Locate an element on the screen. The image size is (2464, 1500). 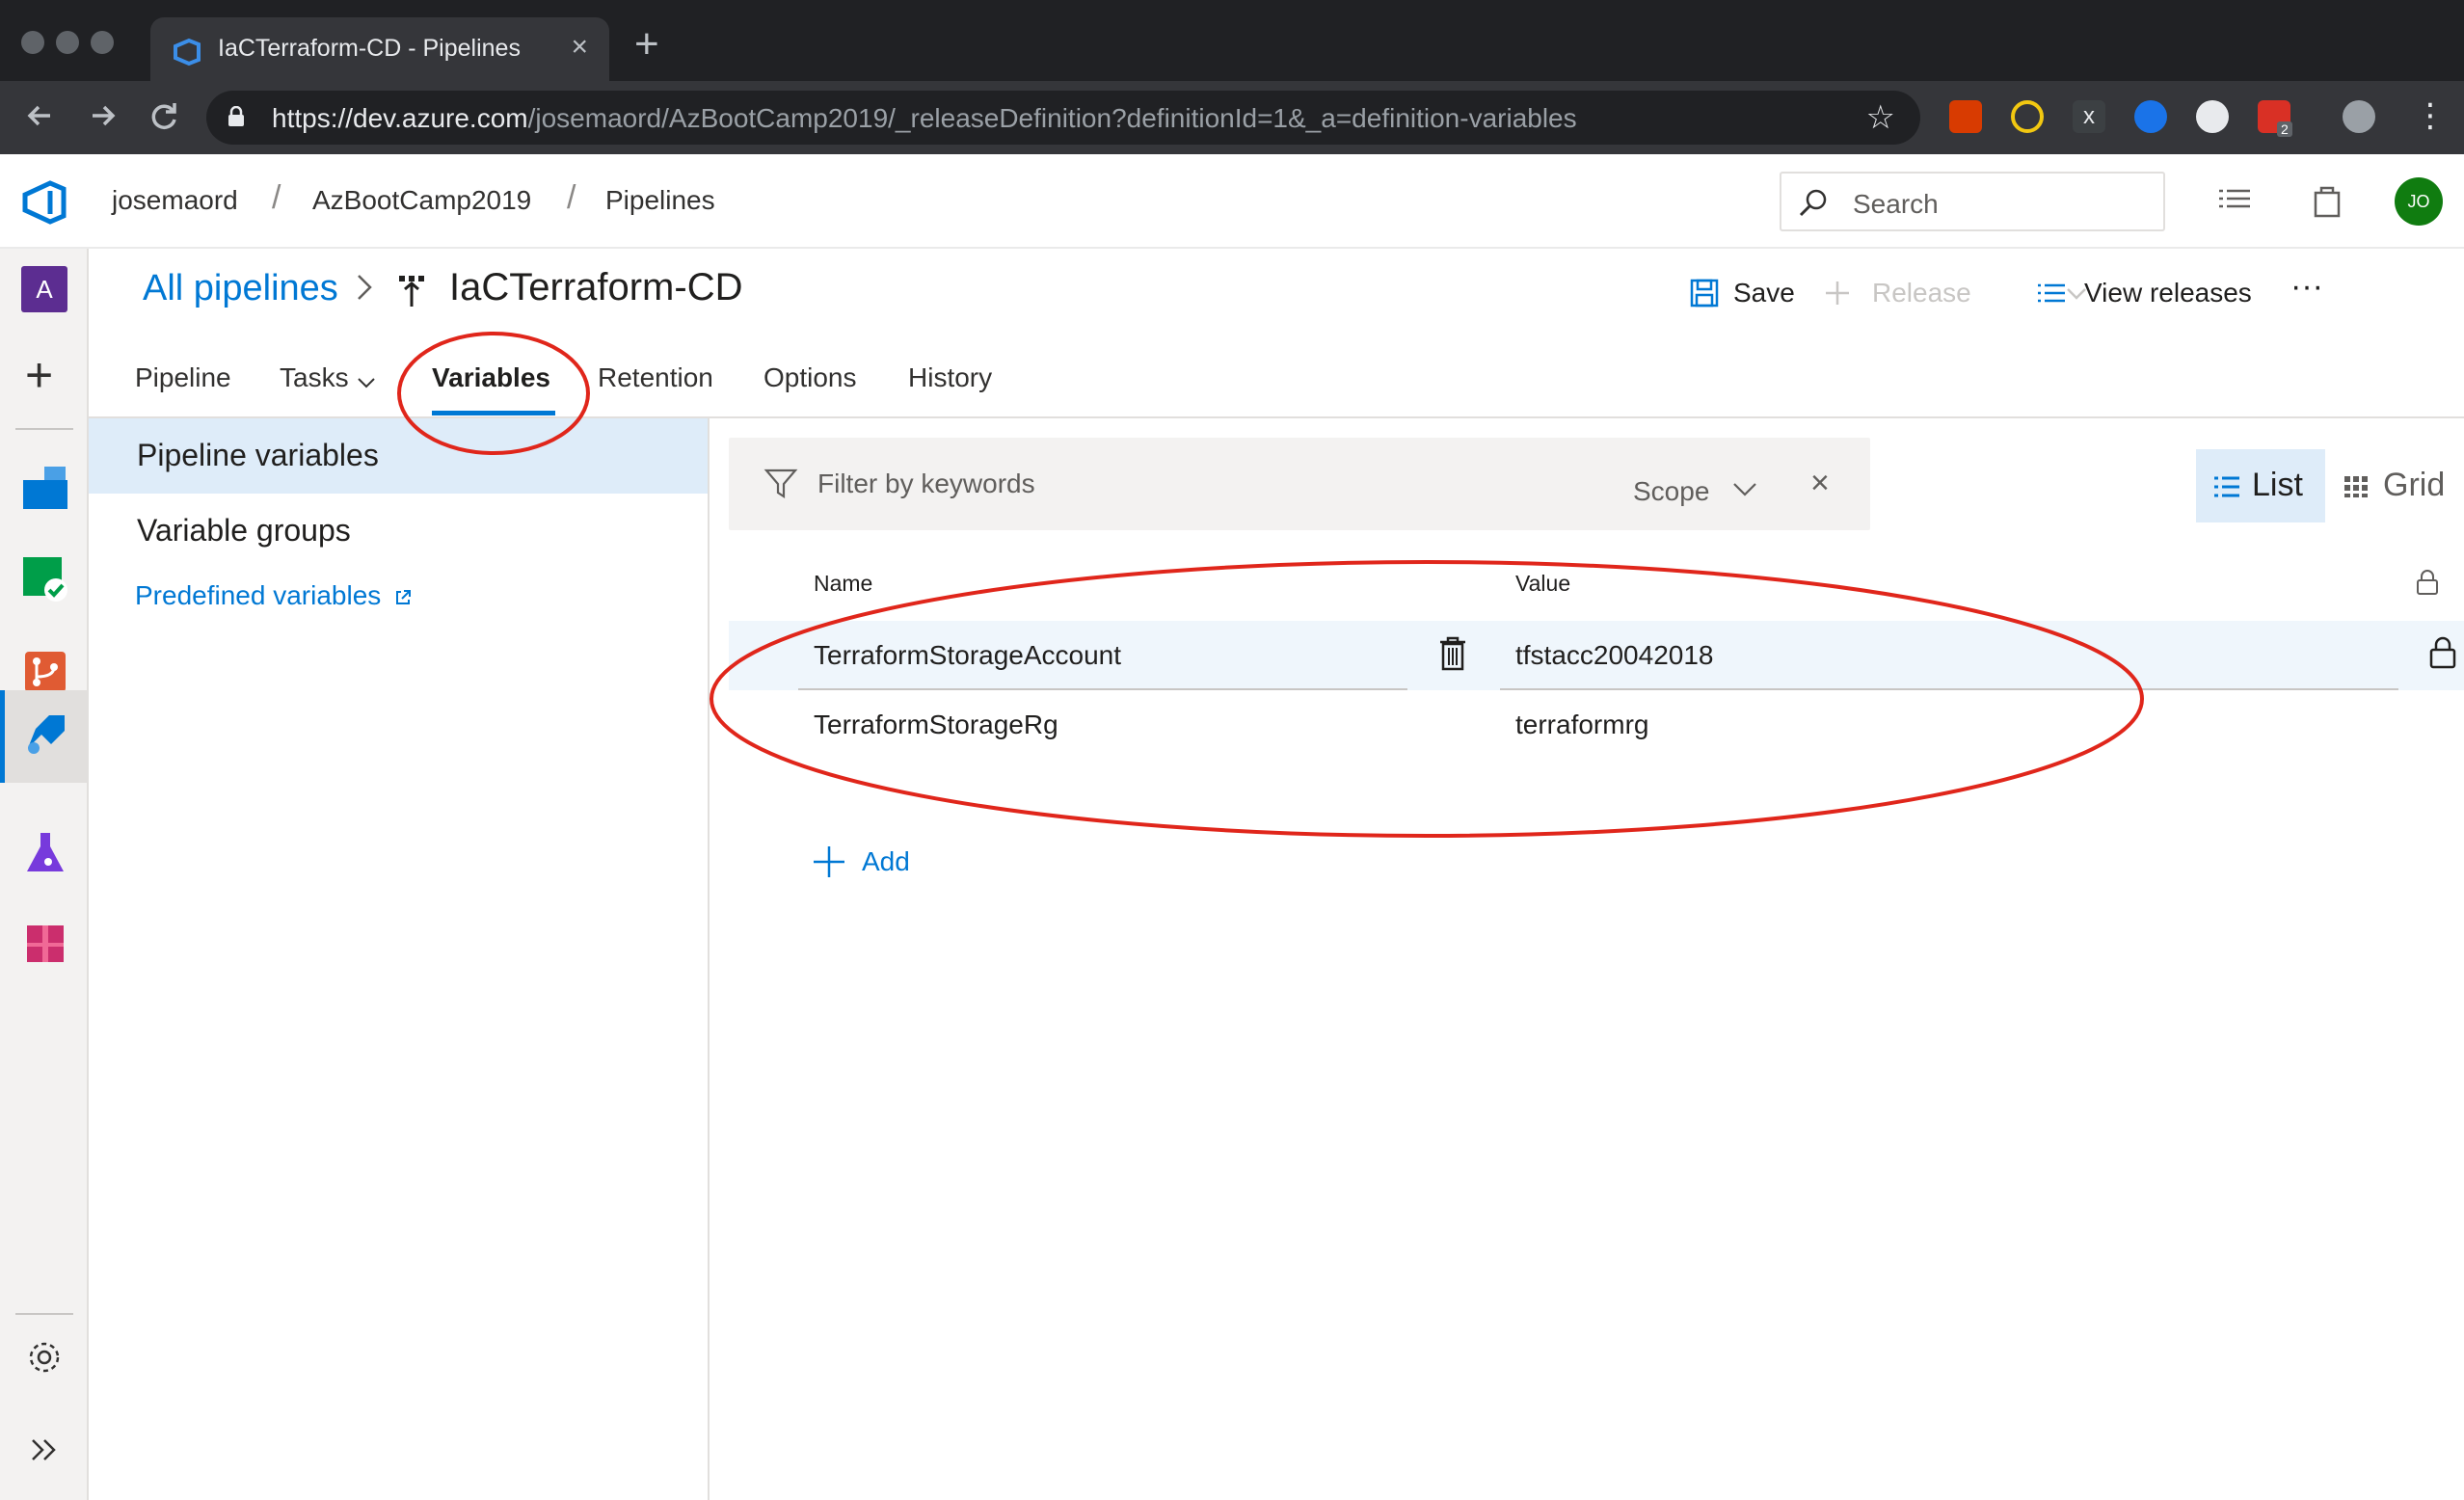
repos-icon is located at coordinates (45, 672).